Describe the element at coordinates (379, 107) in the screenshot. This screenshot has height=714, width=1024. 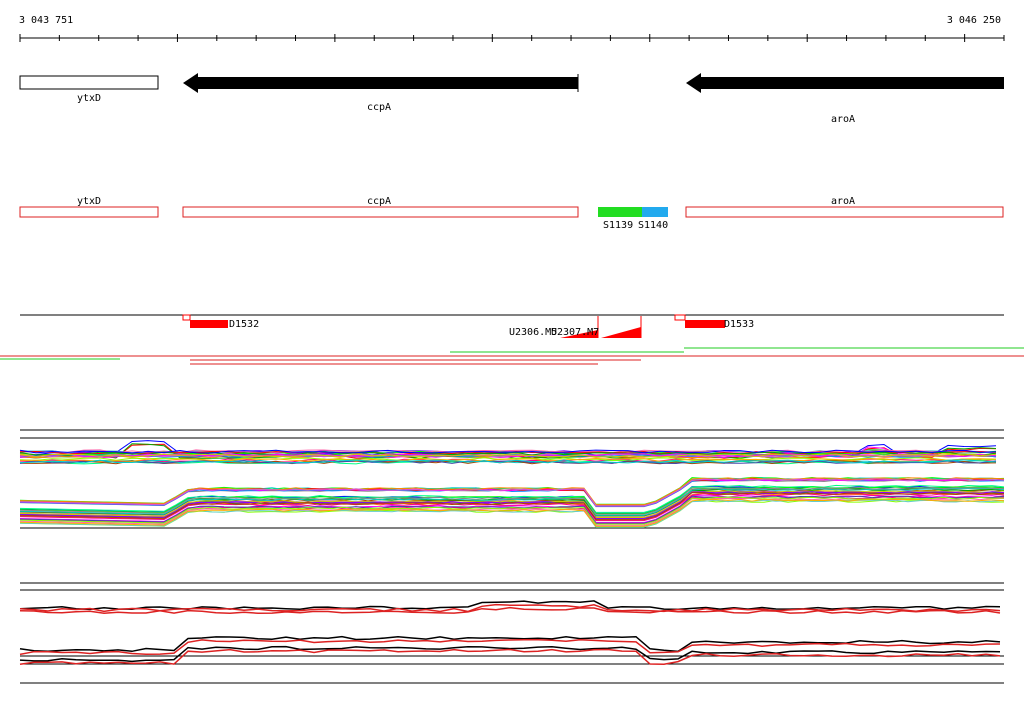
I see `gene-label-ccpA: ccpA` at that location.